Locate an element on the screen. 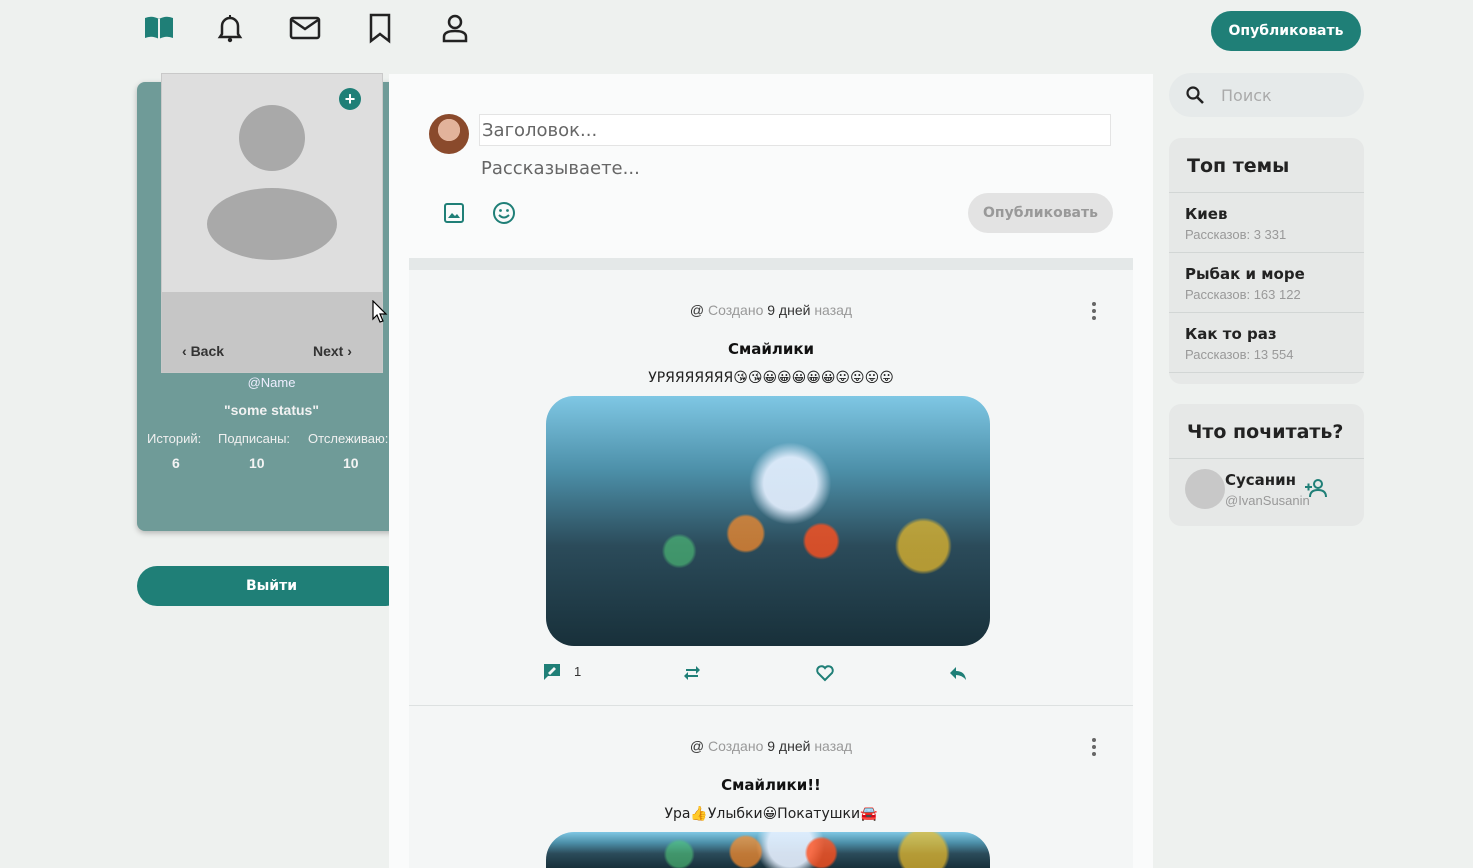 Image resolution: width=1473 pixels, height=868 pixels. suggest-title: Что почитать? is located at coordinates (1266, 431).